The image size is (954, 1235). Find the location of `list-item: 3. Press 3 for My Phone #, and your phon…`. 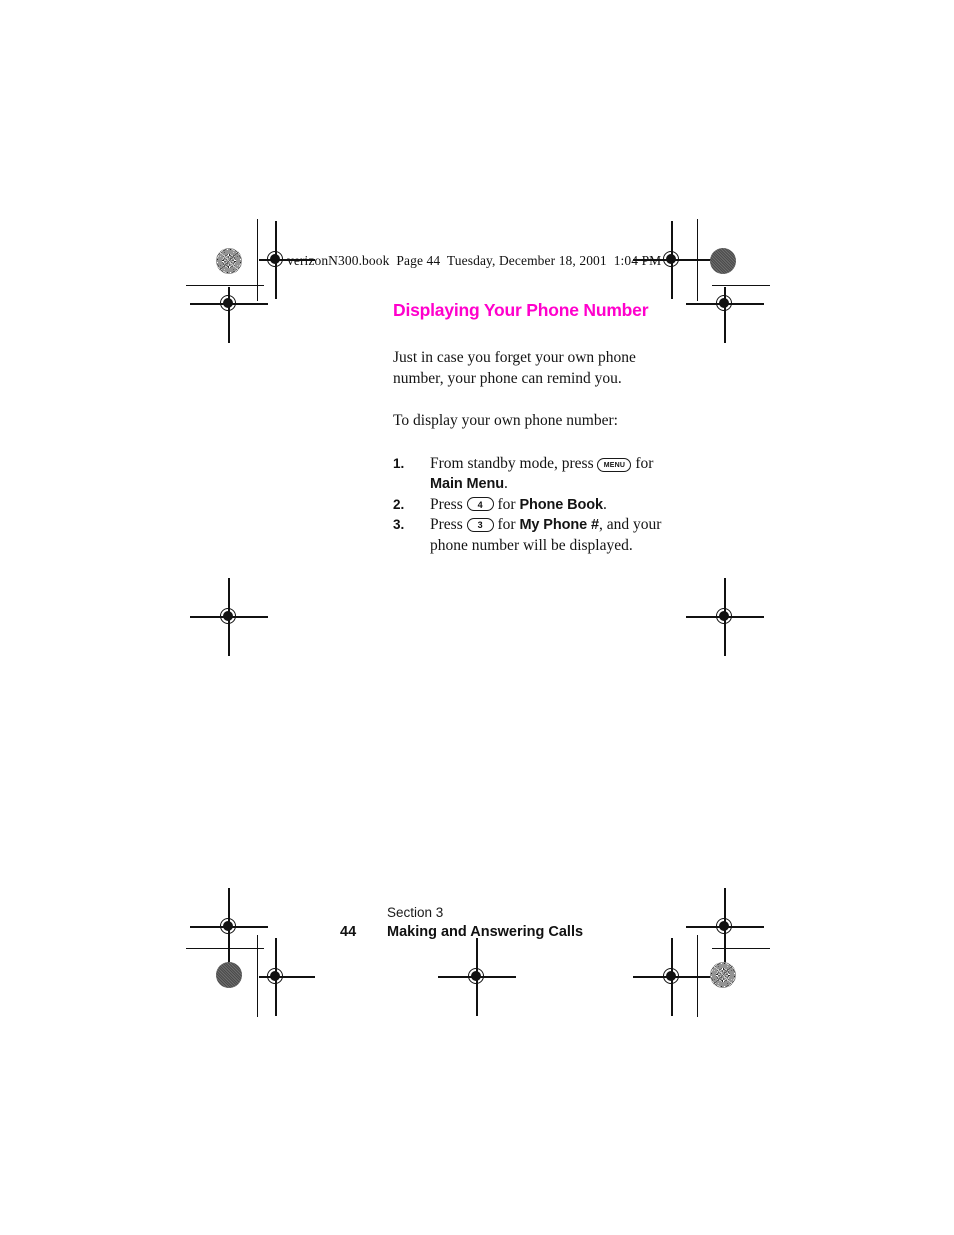

list-item: 3. Press 3 for My Phone #, and your phon… is located at coordinates (530, 535).